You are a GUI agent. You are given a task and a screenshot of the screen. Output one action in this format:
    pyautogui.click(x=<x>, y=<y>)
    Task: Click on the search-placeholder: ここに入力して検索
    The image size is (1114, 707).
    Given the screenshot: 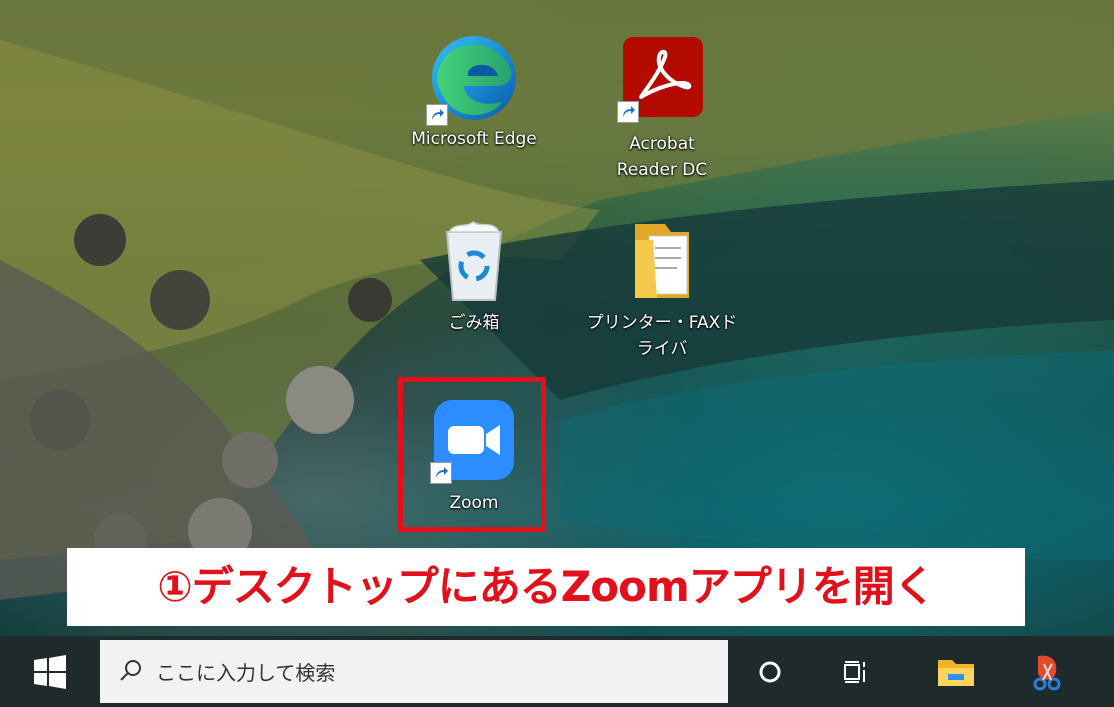 What is the action you would take?
    pyautogui.click(x=246, y=673)
    